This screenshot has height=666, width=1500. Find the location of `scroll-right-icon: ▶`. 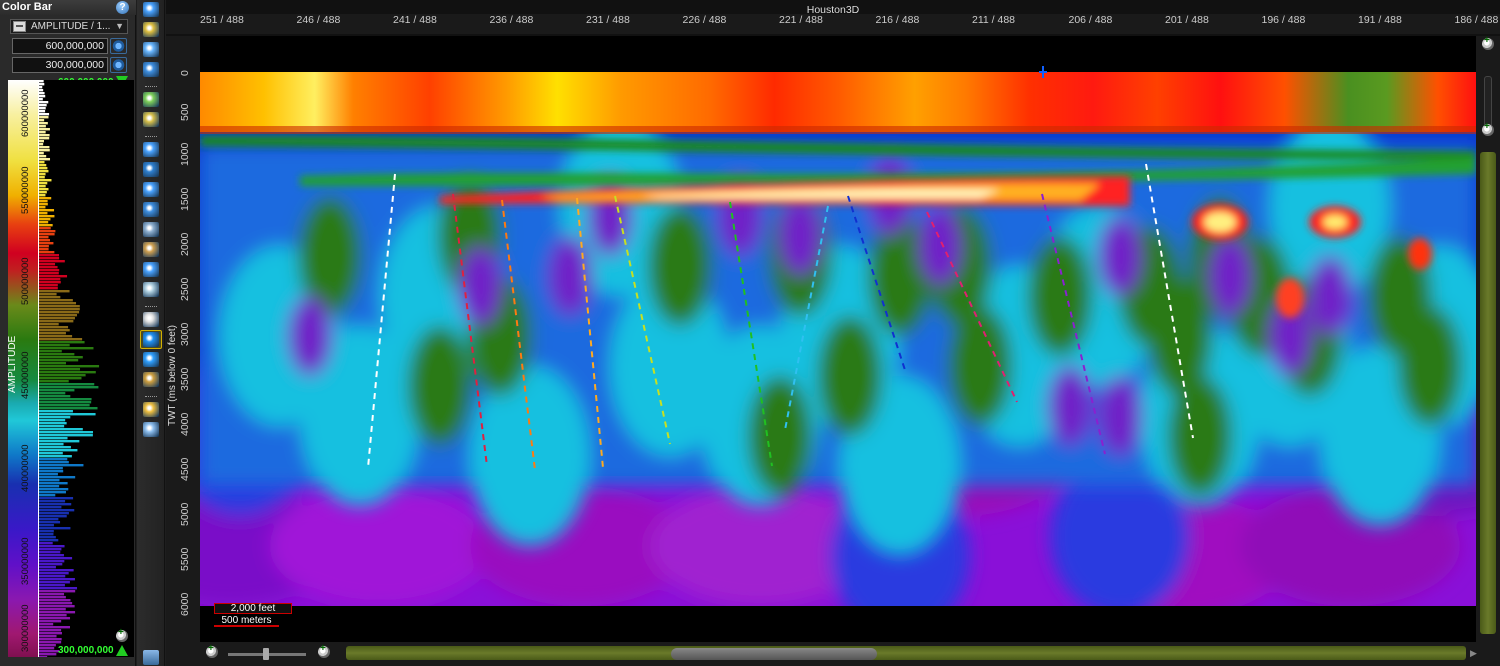

scroll-right-icon: ▶ is located at coordinates (1473, 653).